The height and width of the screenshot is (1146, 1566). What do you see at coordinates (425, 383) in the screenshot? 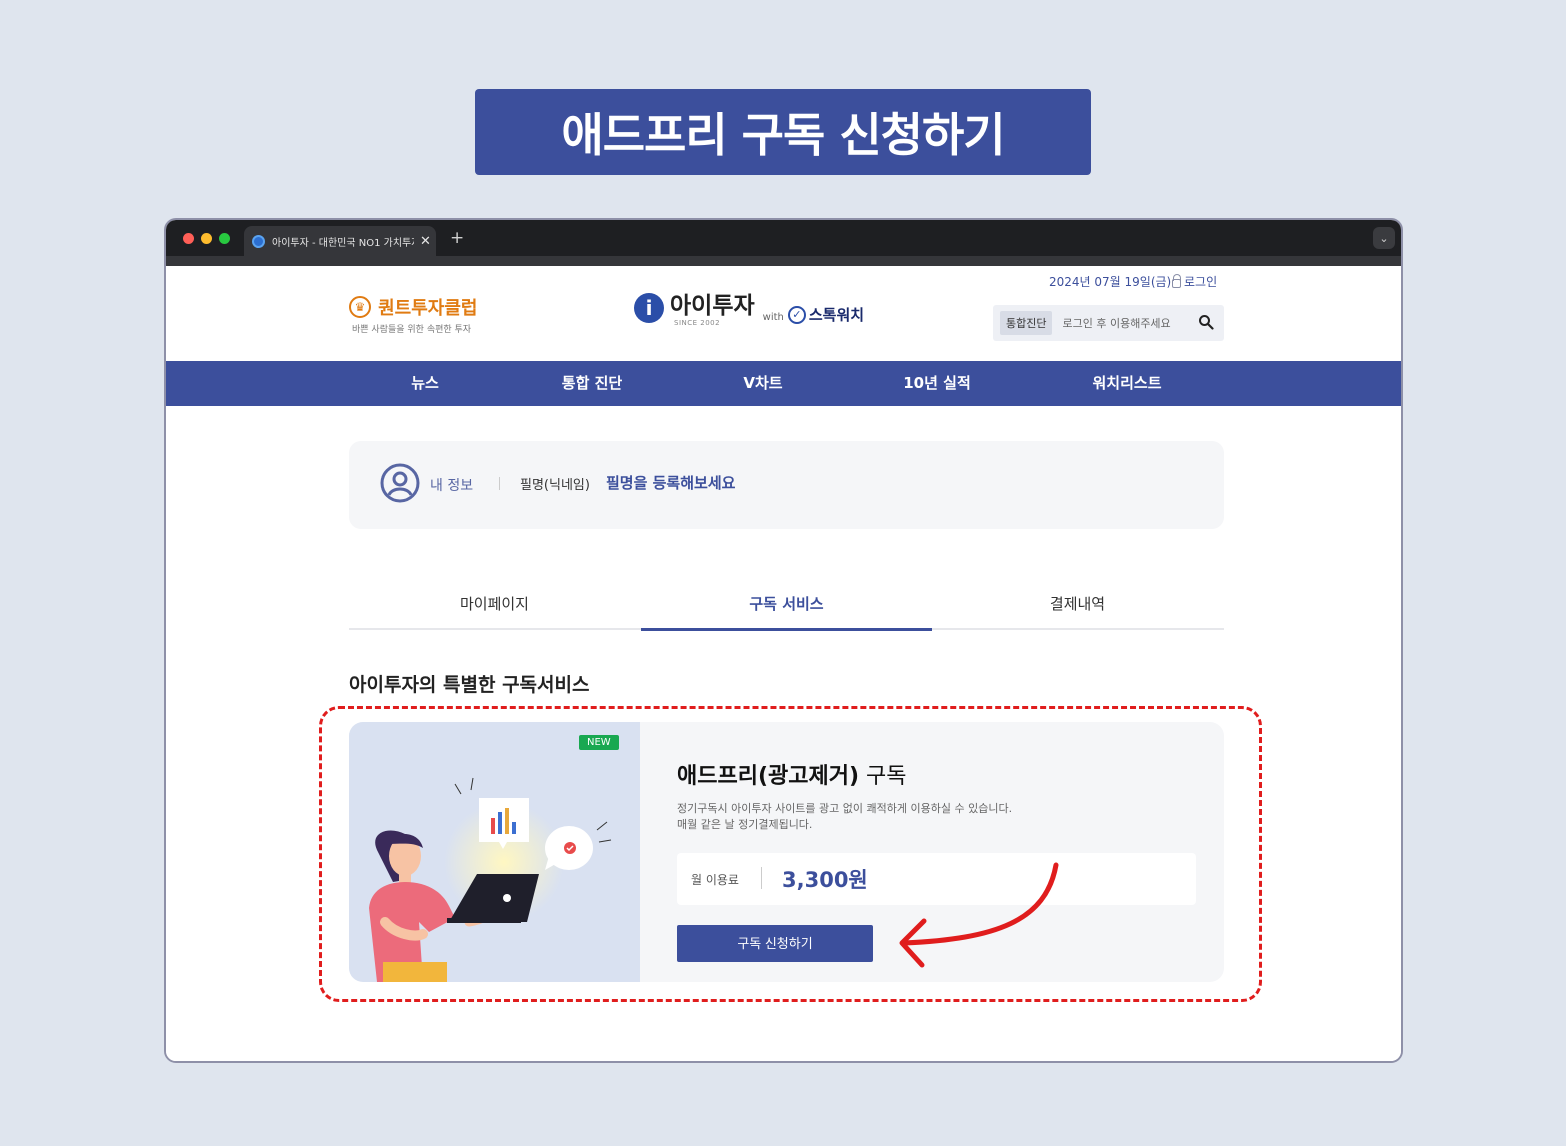
I see `nav-item-news: 뉴스` at bounding box center [425, 383].